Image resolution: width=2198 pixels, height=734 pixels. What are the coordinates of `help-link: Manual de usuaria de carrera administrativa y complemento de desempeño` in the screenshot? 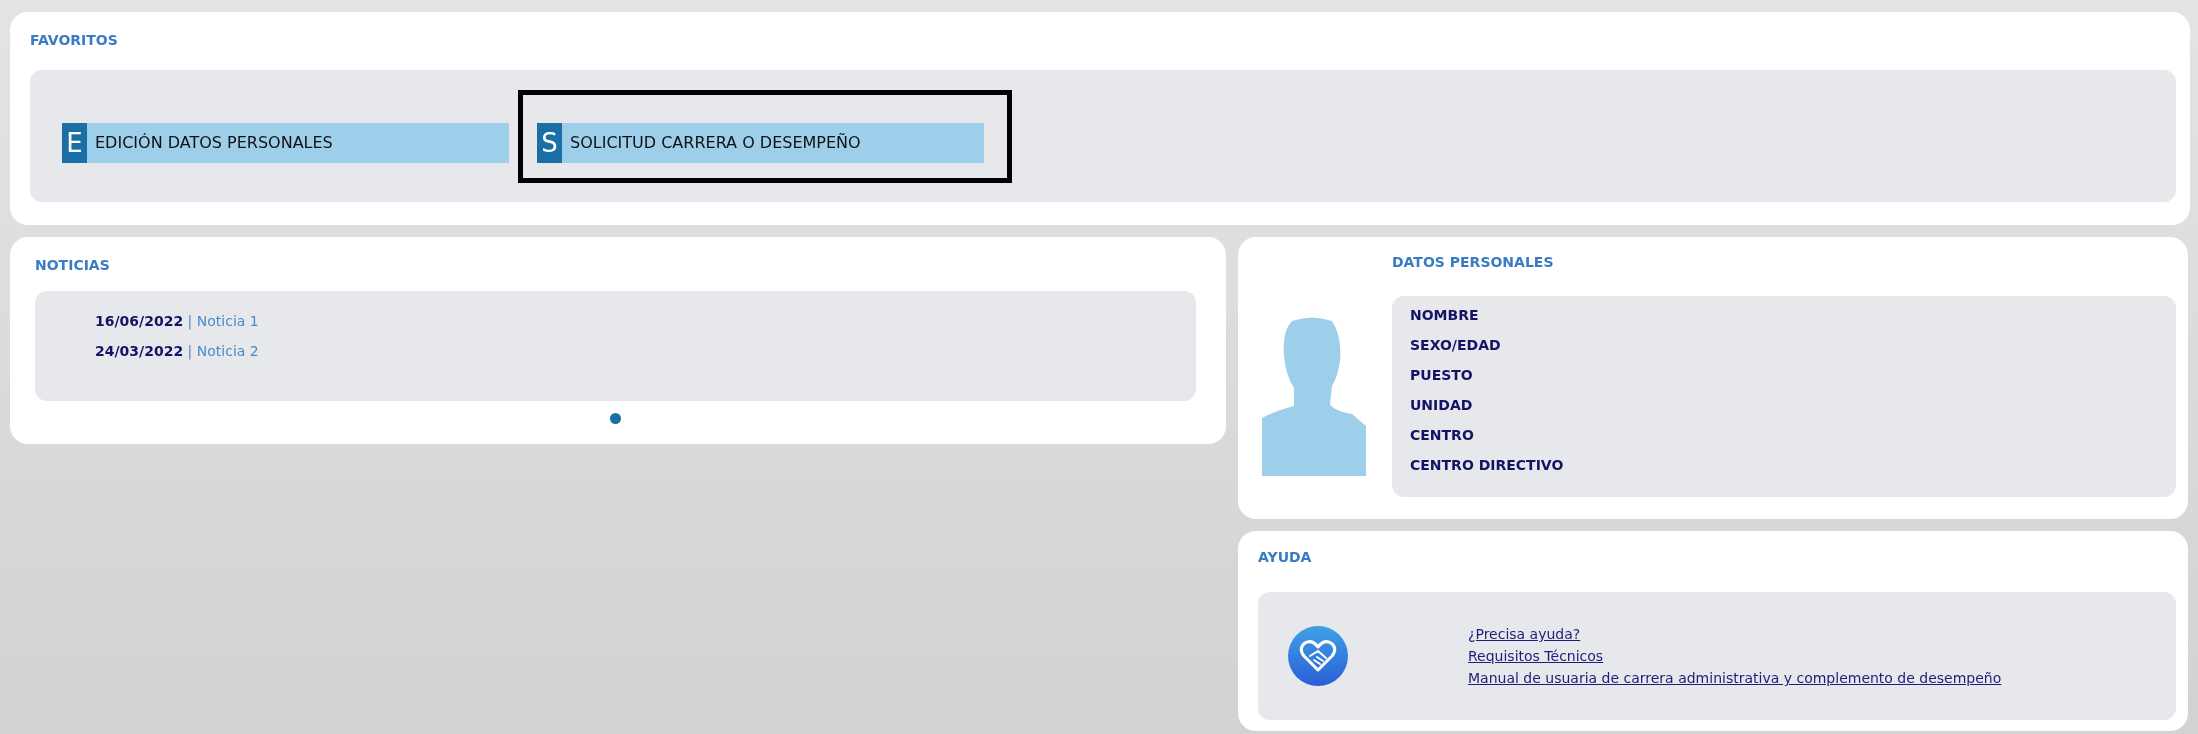 It's located at (1735, 678).